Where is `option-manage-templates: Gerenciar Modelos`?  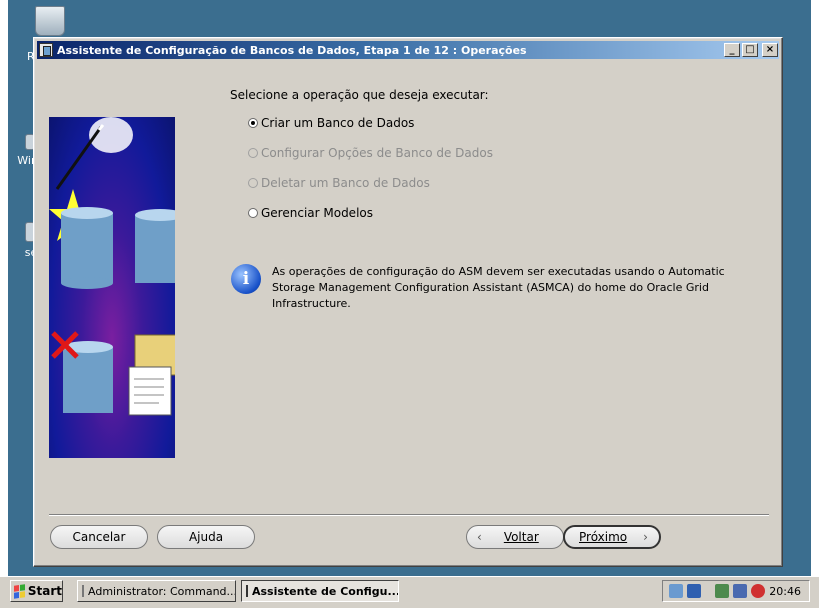
option-manage-templates: Gerenciar Modelos is located at coordinates (310, 213).